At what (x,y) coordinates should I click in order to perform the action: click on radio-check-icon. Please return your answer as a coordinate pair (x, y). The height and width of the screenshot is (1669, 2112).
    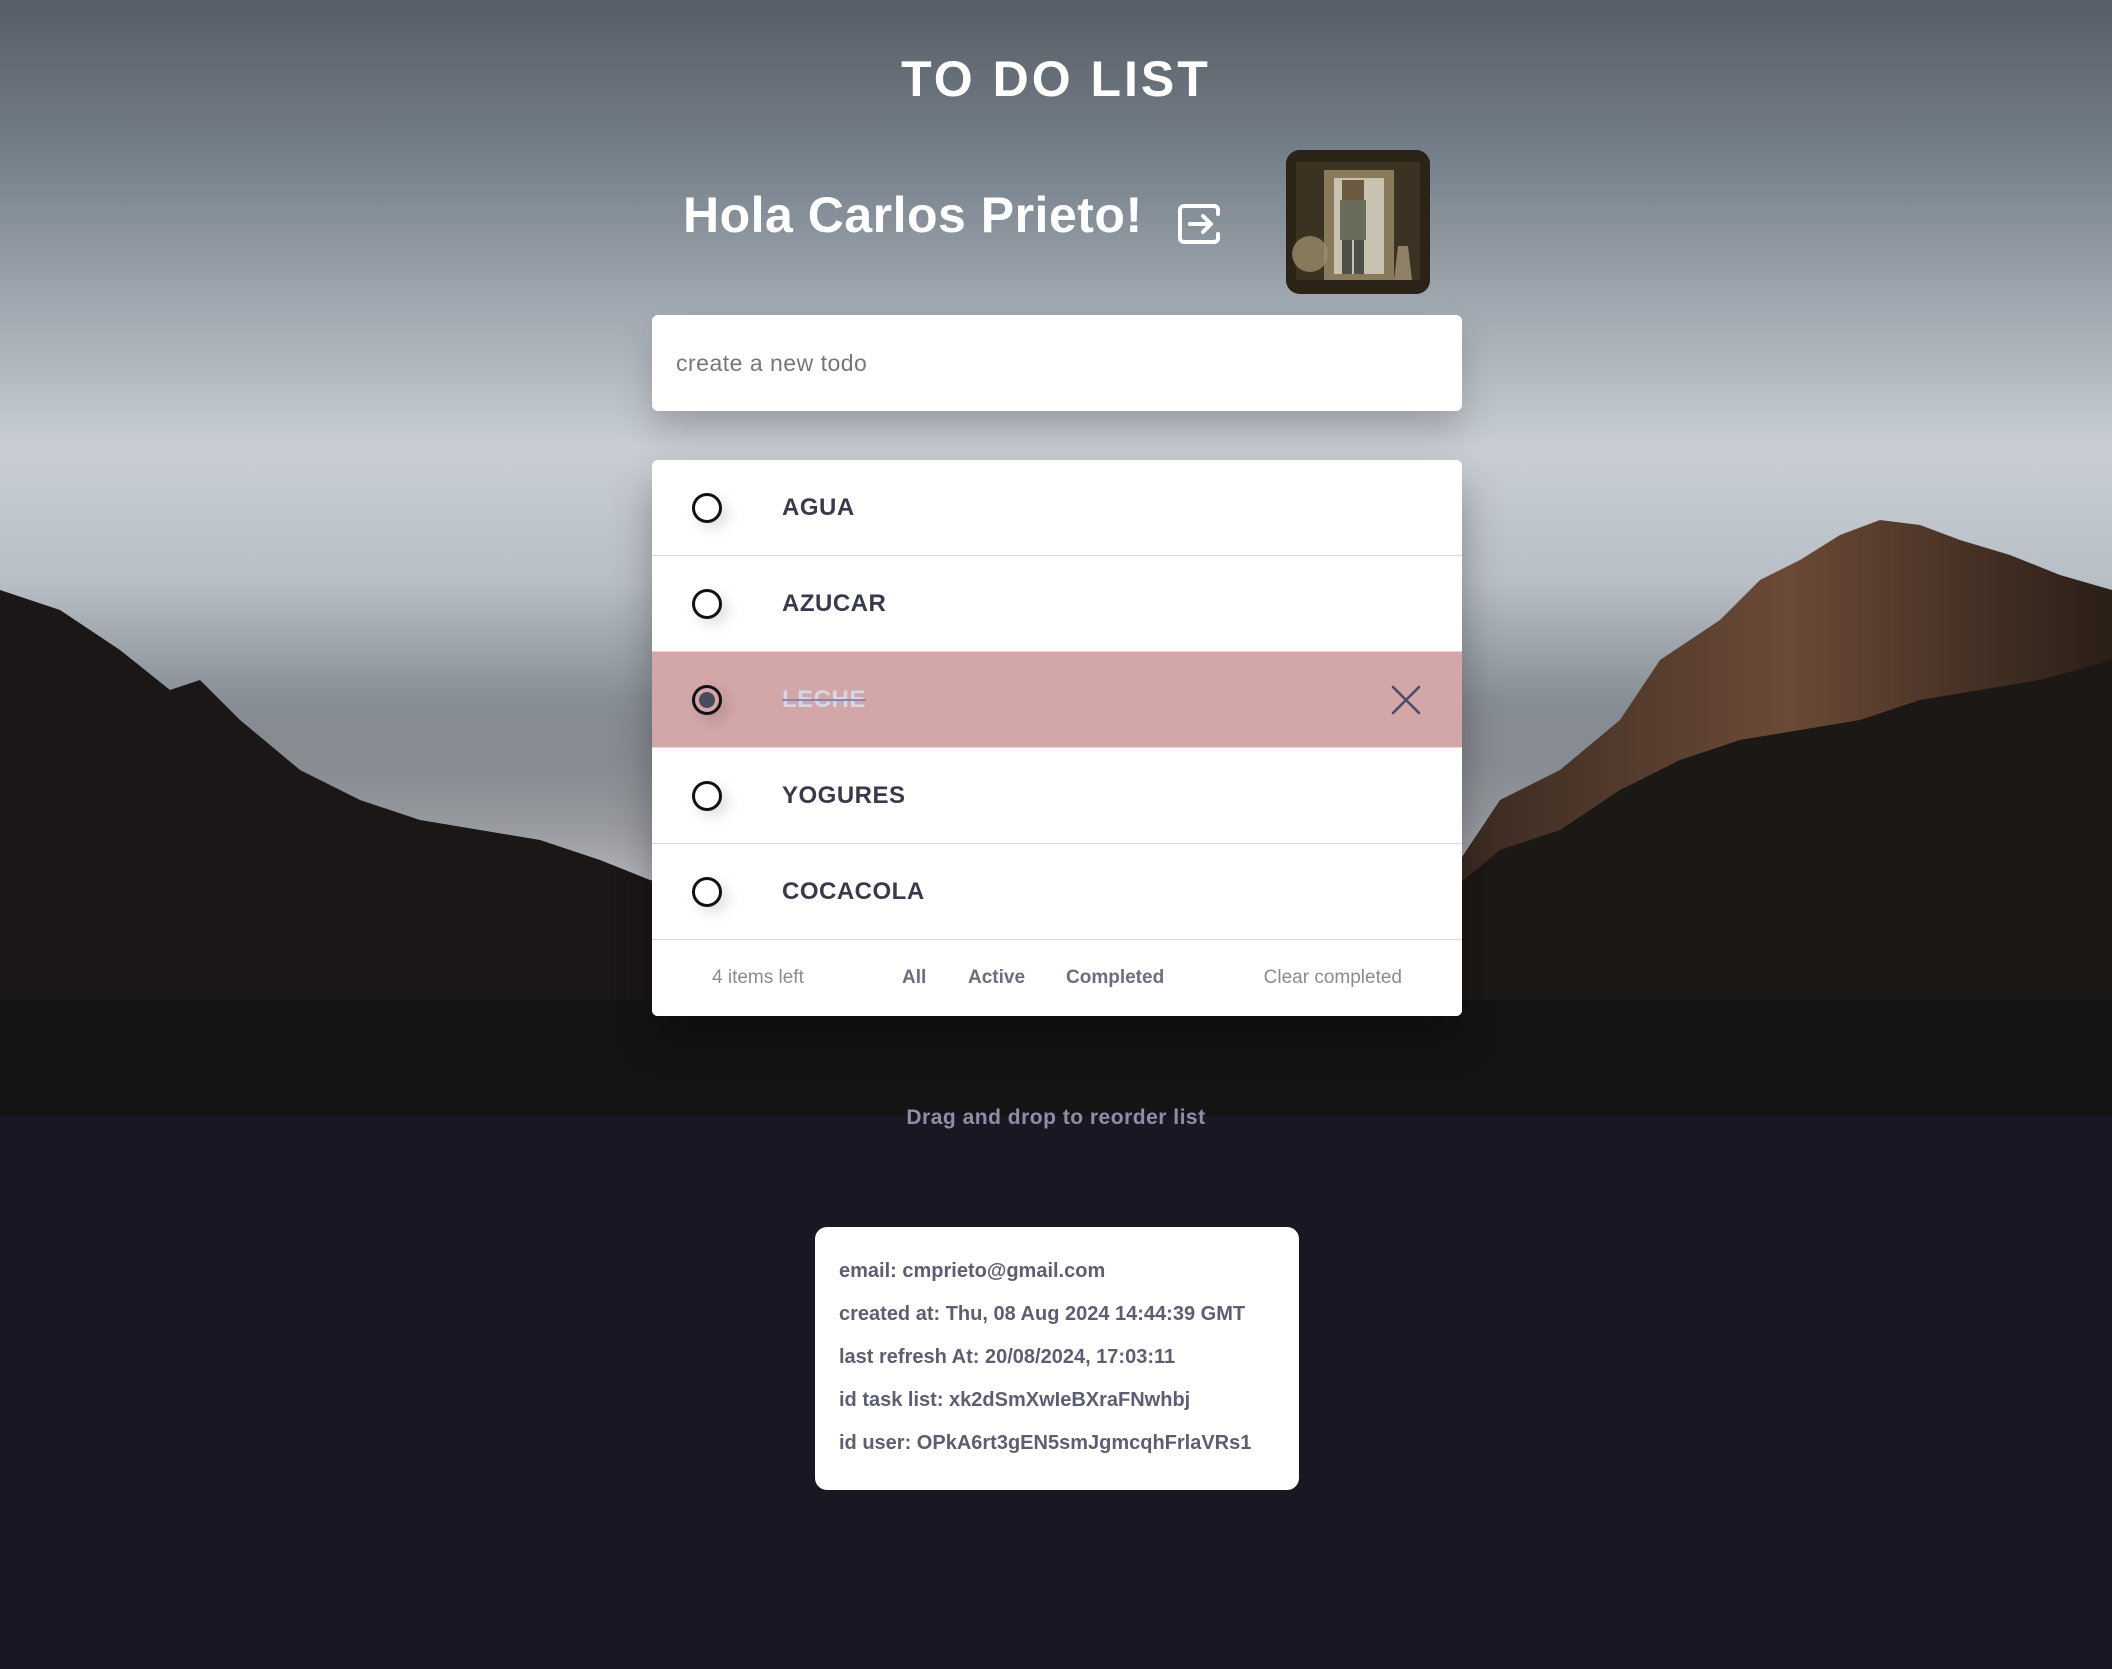
    Looking at the image, I should click on (707, 700).